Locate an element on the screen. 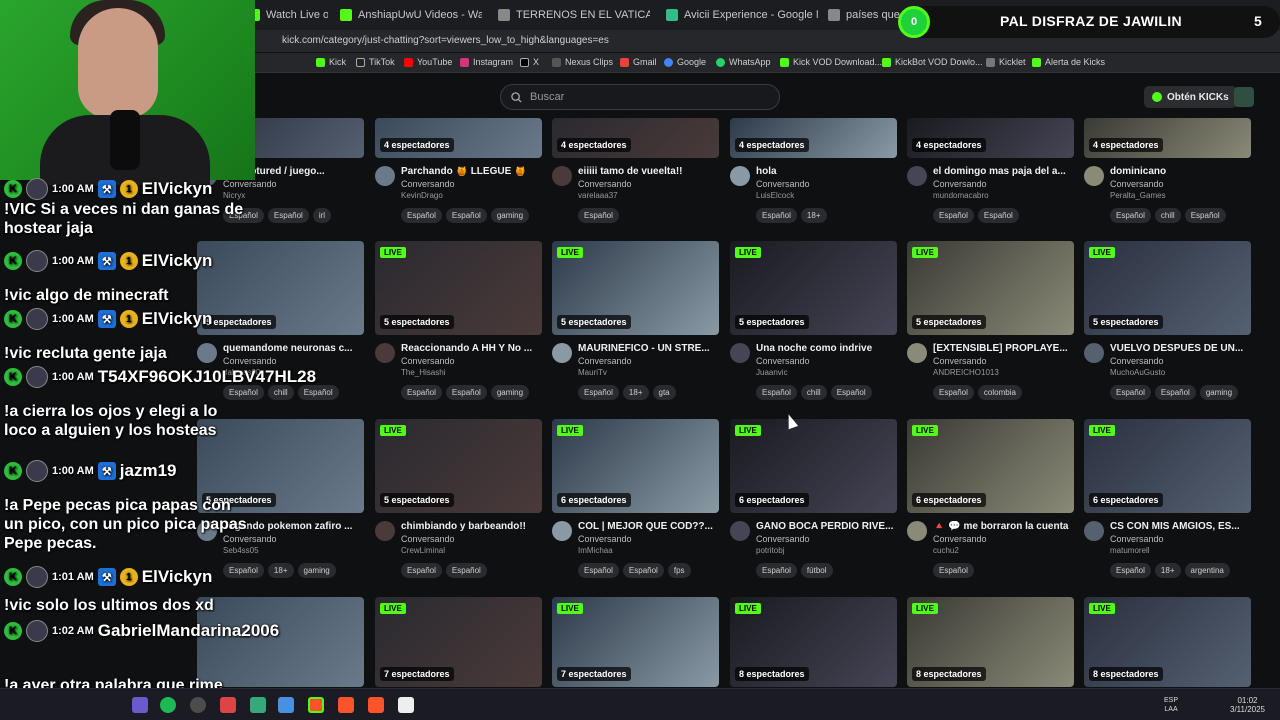 This screenshot has height=720, width=1280. spotify-icon is located at coordinates (168, 705).